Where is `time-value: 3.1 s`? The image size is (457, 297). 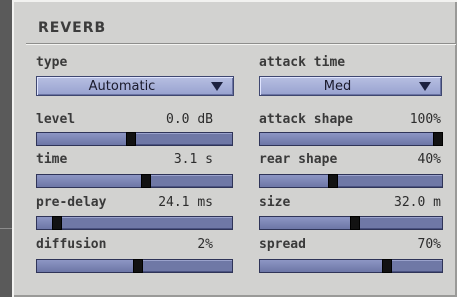 time-value: 3.1 s is located at coordinates (193, 159).